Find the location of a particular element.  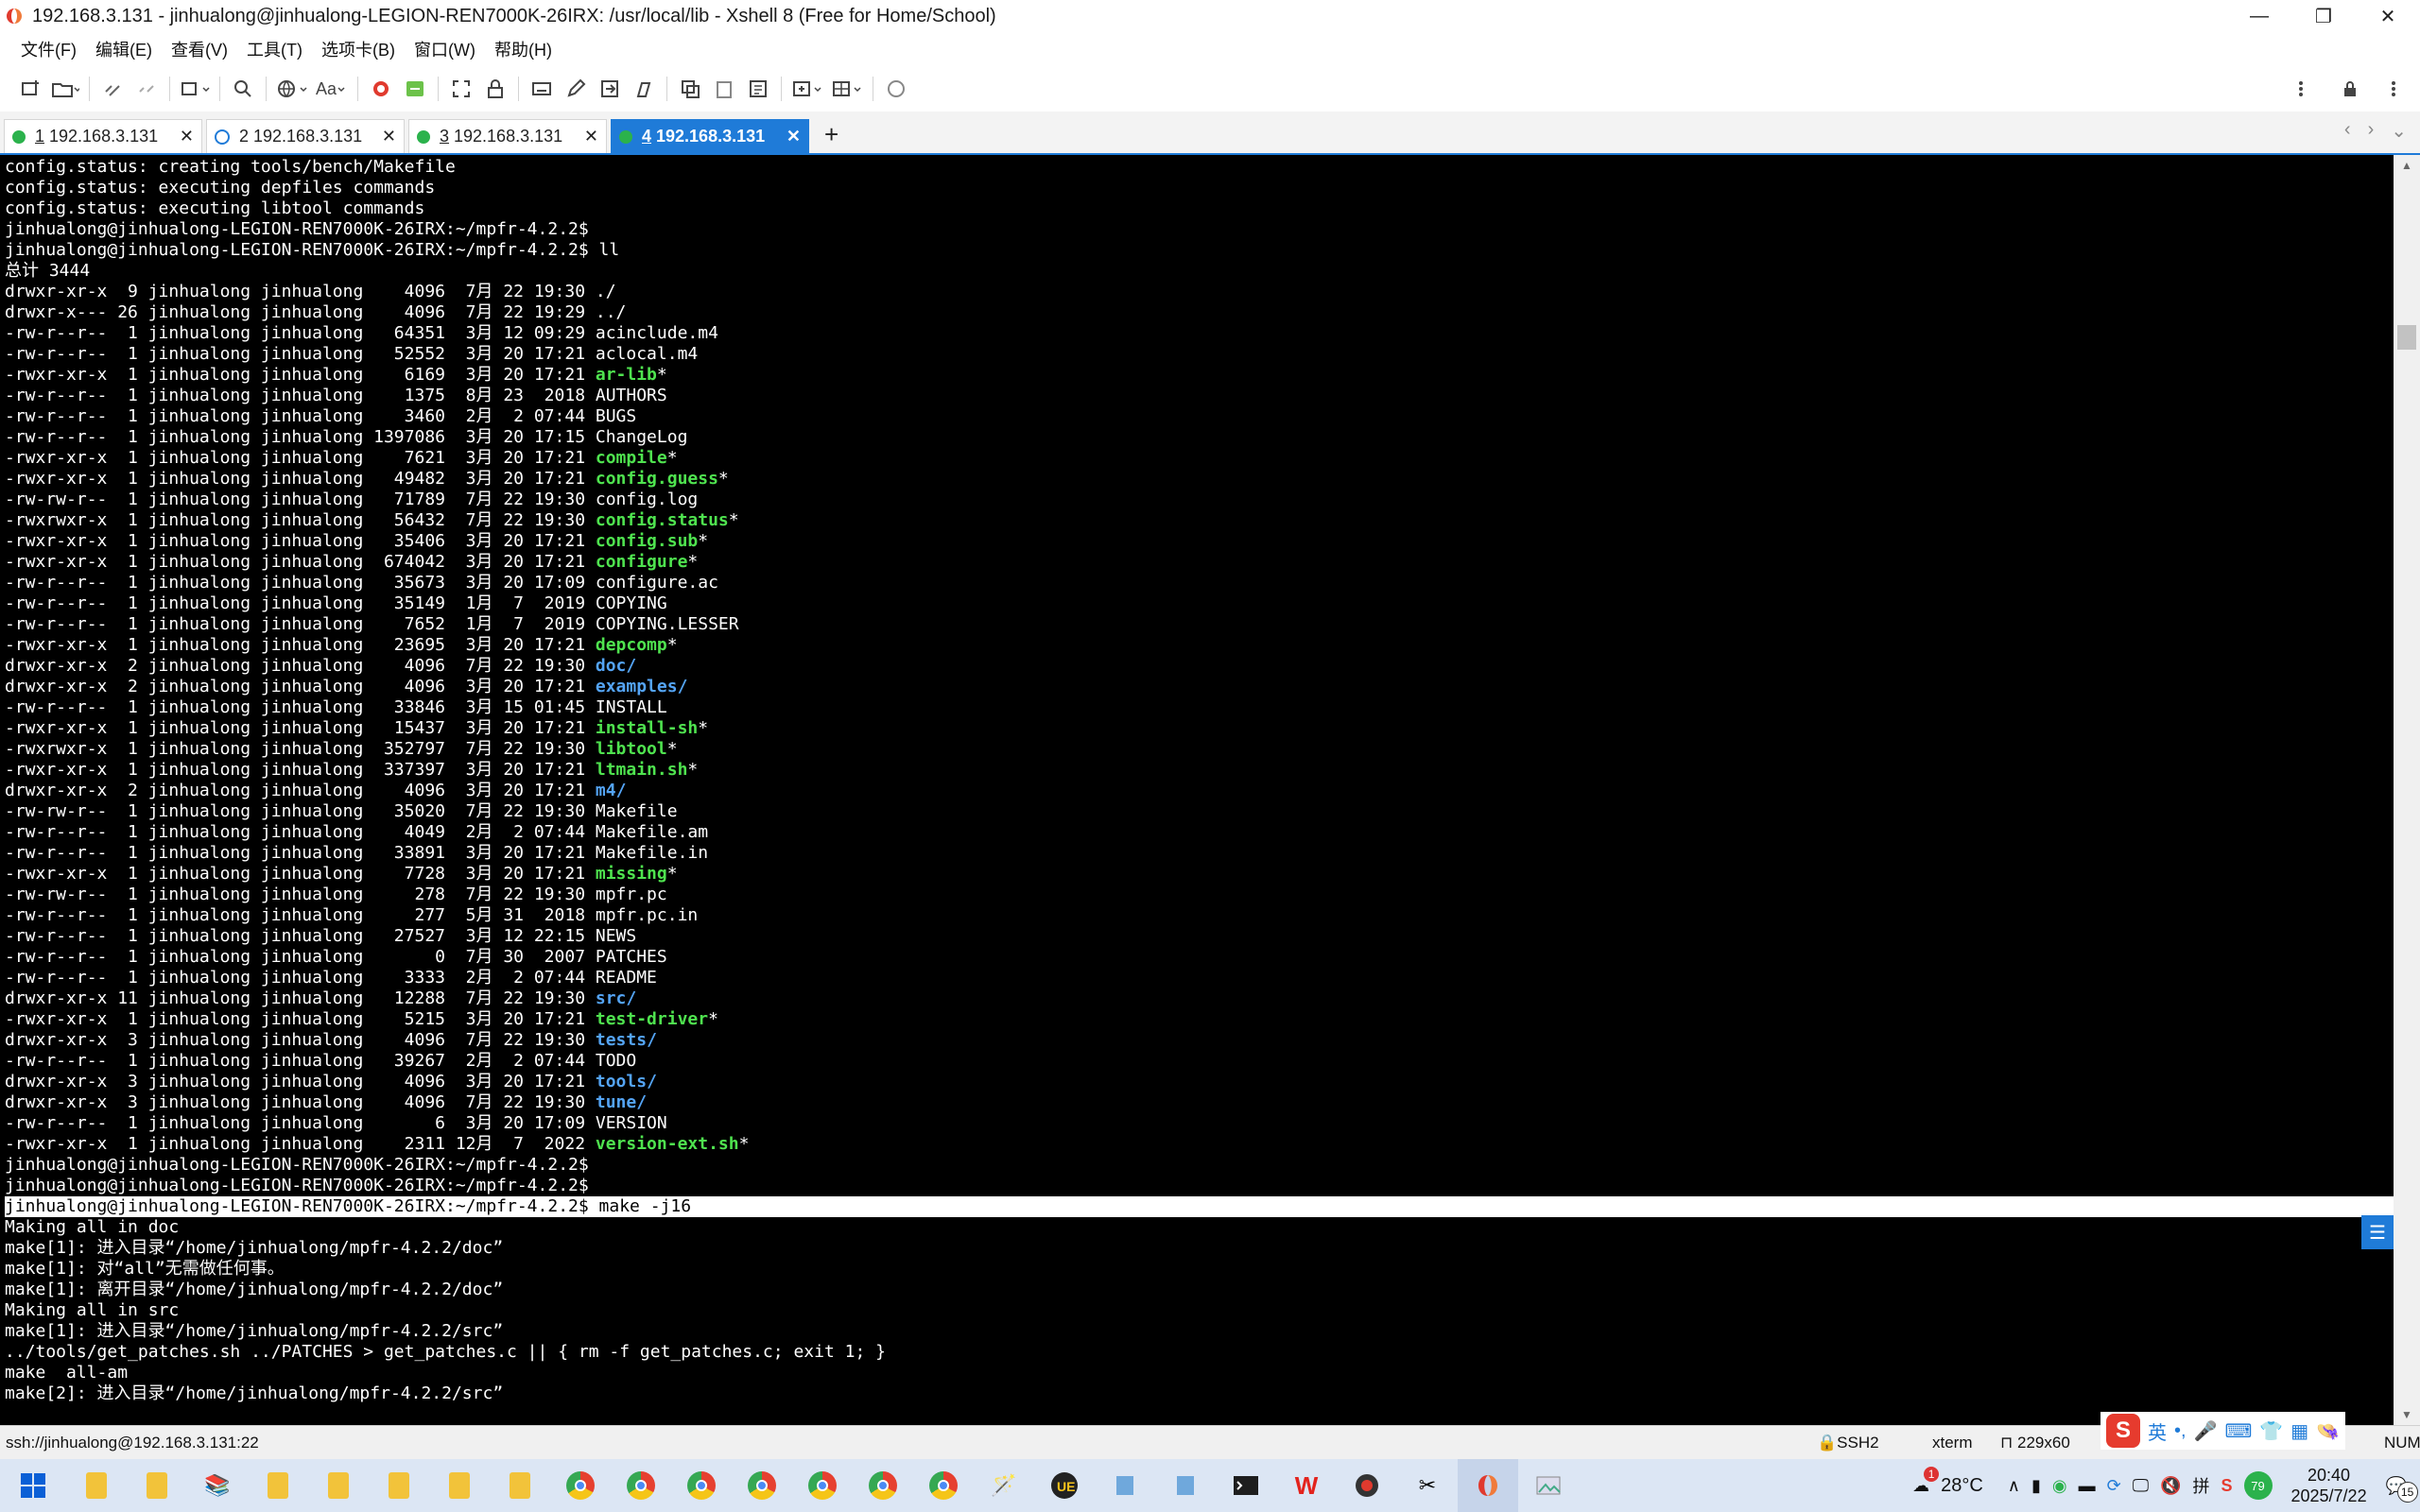

sogou-tray-icon: S is located at coordinates (2226, 1486).